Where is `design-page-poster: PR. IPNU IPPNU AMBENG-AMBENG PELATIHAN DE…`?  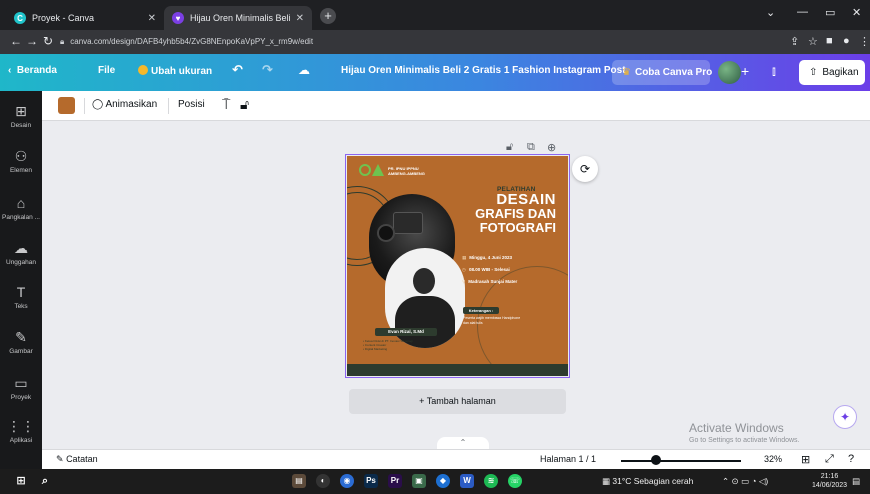
design-page-poster: PR. IPNU IPPNU AMBENG-AMBENG PELATIHAN DE… is located at coordinates (457, 266).